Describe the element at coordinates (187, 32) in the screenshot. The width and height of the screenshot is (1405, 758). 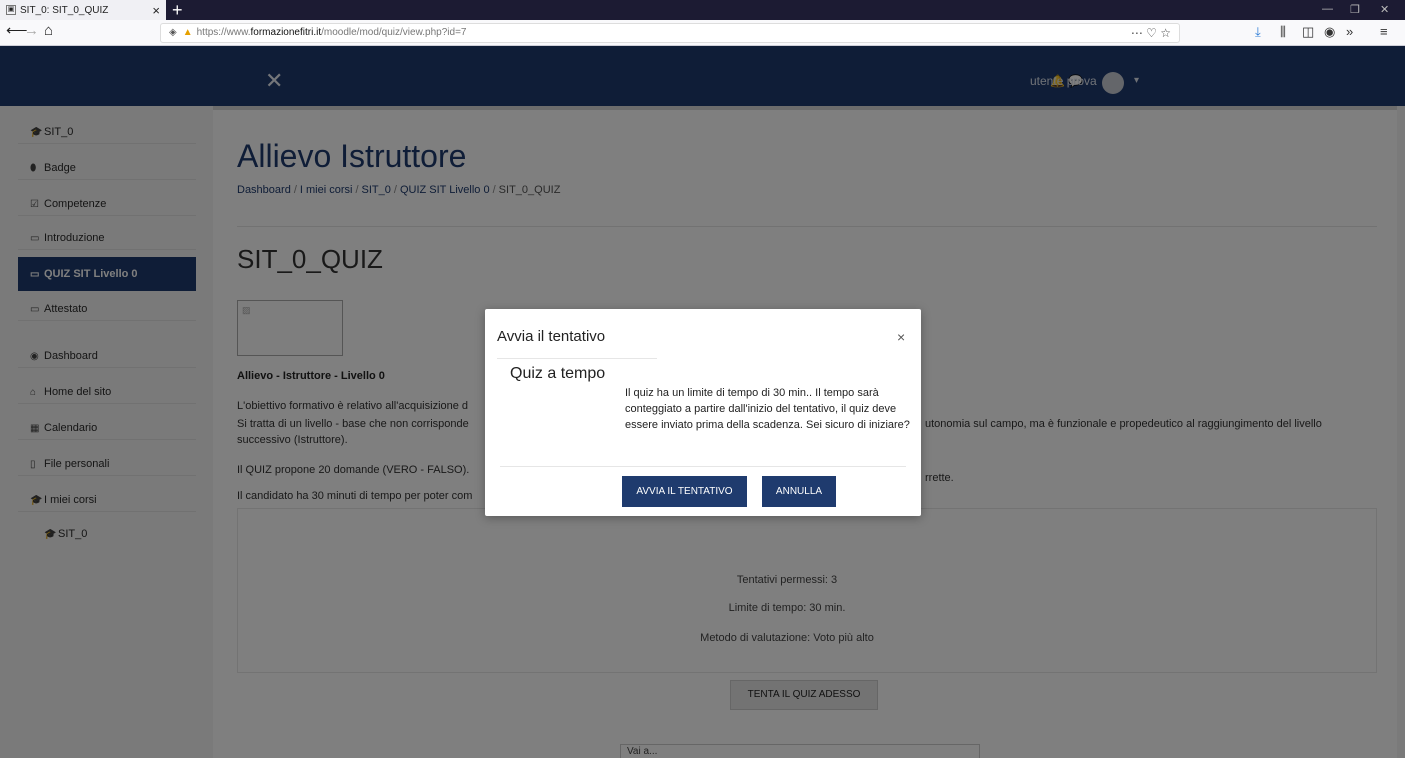
I see `insecure-lock-icon: ▲` at that location.